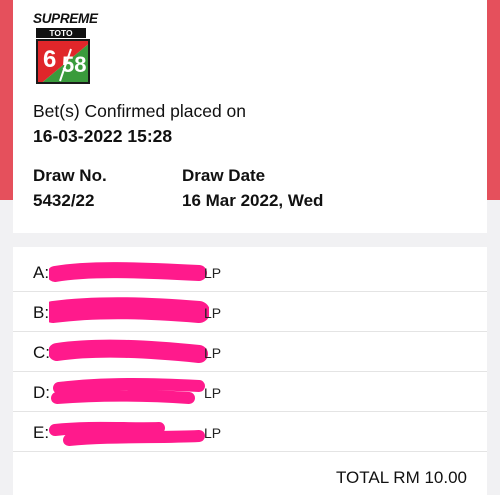 This screenshot has height=495, width=500. Describe the element at coordinates (41, 392) in the screenshot. I see `bet-line-letter: D:` at that location.